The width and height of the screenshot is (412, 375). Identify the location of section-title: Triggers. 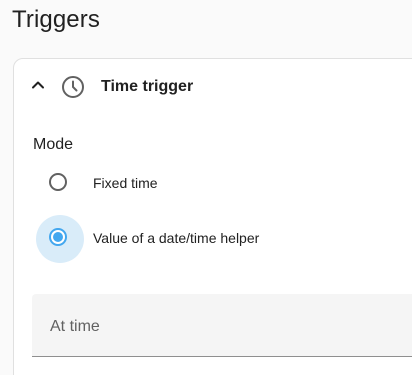
(56, 19).